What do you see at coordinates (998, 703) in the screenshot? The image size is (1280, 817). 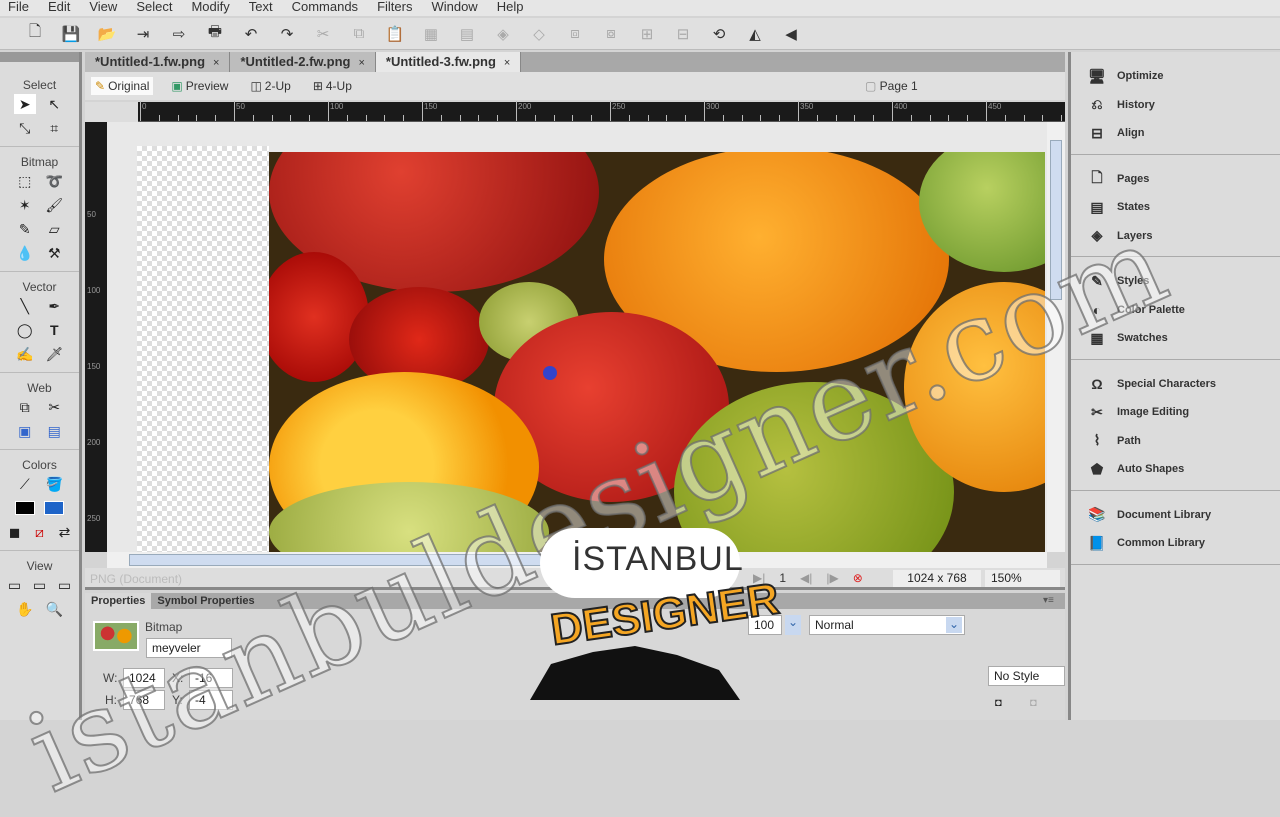 I see `new-style-icon: ◘` at bounding box center [998, 703].